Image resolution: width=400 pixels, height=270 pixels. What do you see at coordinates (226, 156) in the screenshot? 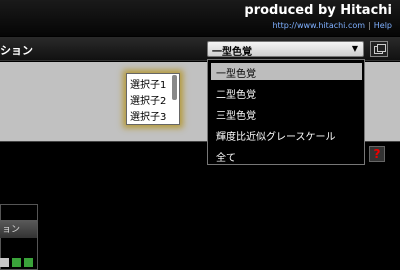
I see `dropdown-option: 全て` at bounding box center [226, 156].